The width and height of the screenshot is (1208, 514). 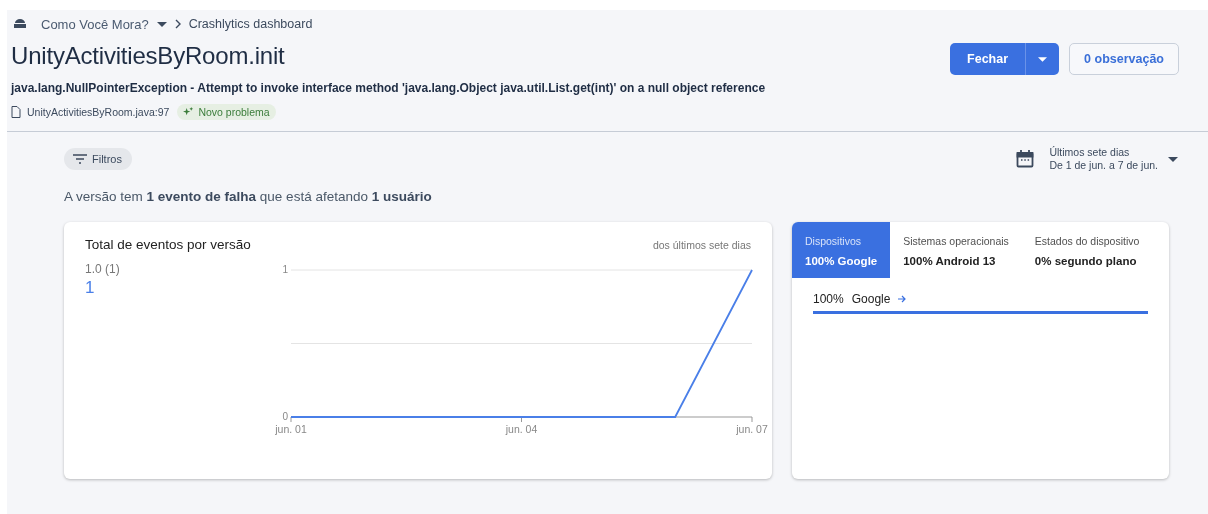 What do you see at coordinates (285, 269) in the screenshot?
I see `y-tick-label: 1` at bounding box center [285, 269].